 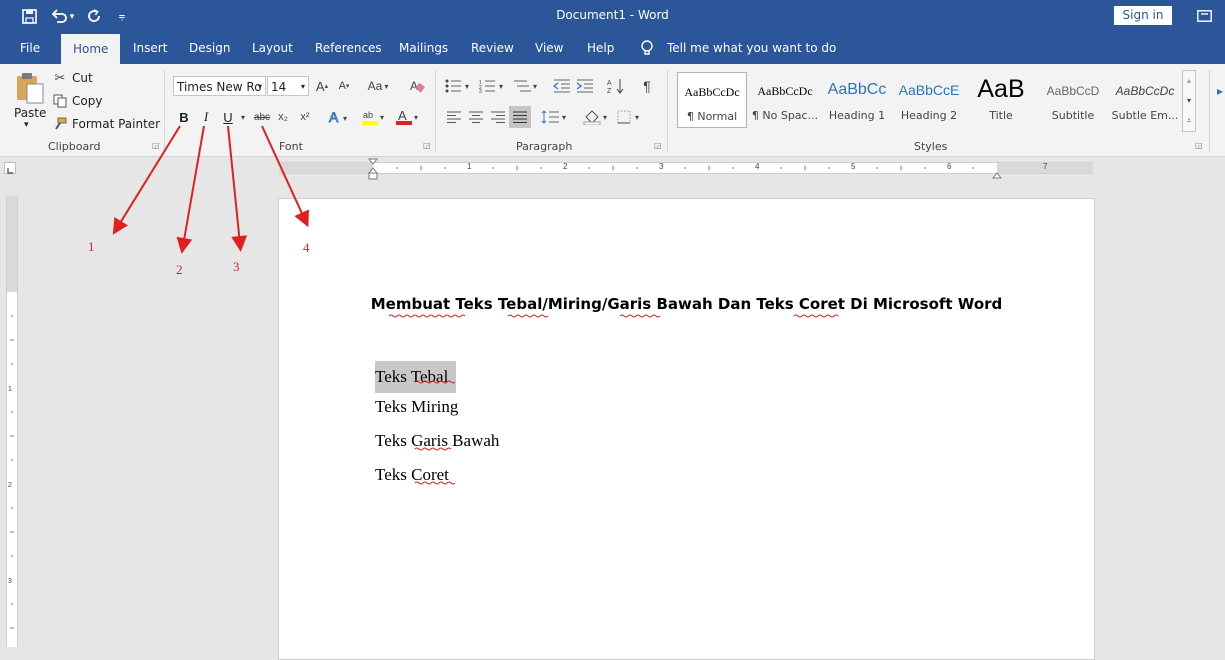 What do you see at coordinates (555, 117) in the screenshot?
I see `line-spacing-icon: ▾` at bounding box center [555, 117].